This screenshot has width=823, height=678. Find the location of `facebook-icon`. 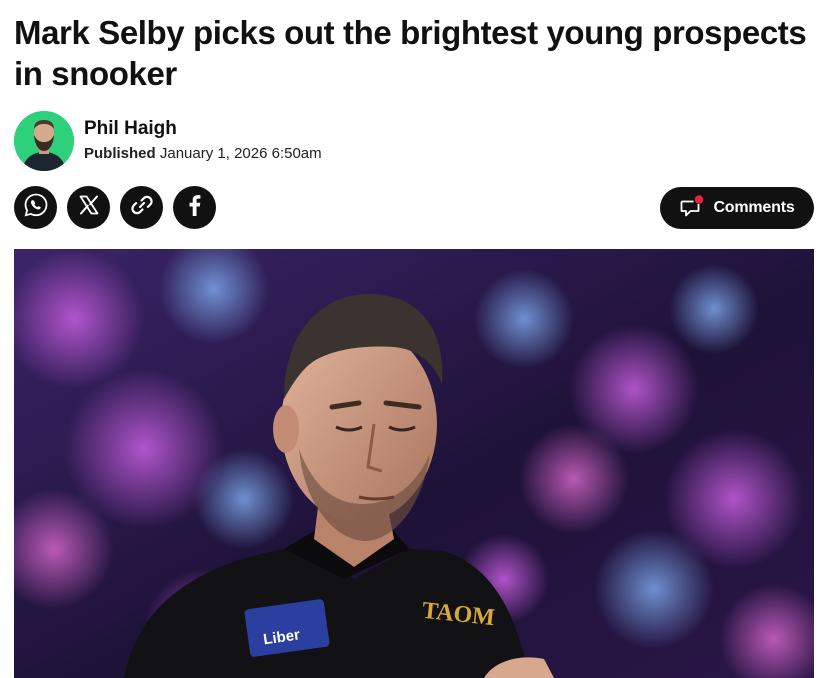

facebook-icon is located at coordinates (195, 207).